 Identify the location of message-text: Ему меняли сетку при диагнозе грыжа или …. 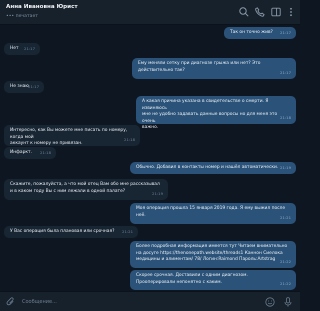
(199, 67).